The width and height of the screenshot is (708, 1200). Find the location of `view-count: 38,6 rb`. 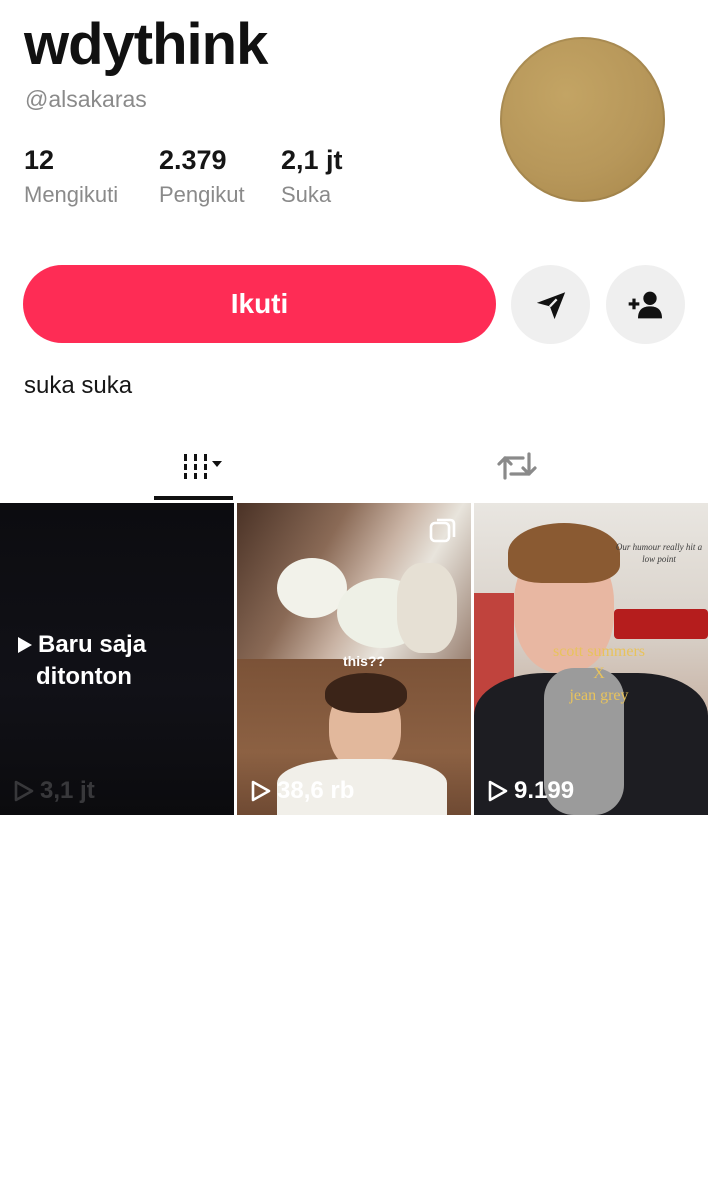

view-count: 38,6 rb is located at coordinates (302, 791).